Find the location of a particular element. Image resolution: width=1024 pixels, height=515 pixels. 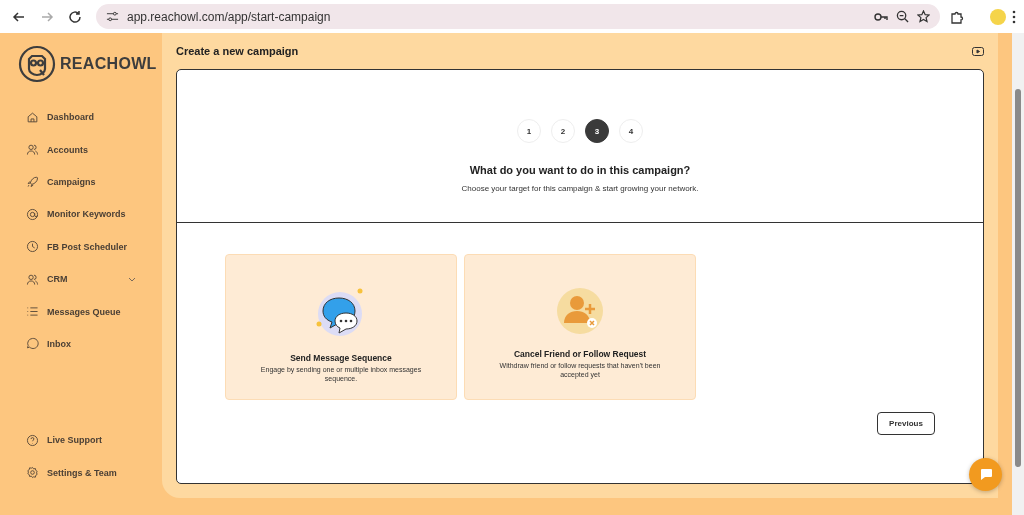

back-arrow-icon is located at coordinates (19, 16).